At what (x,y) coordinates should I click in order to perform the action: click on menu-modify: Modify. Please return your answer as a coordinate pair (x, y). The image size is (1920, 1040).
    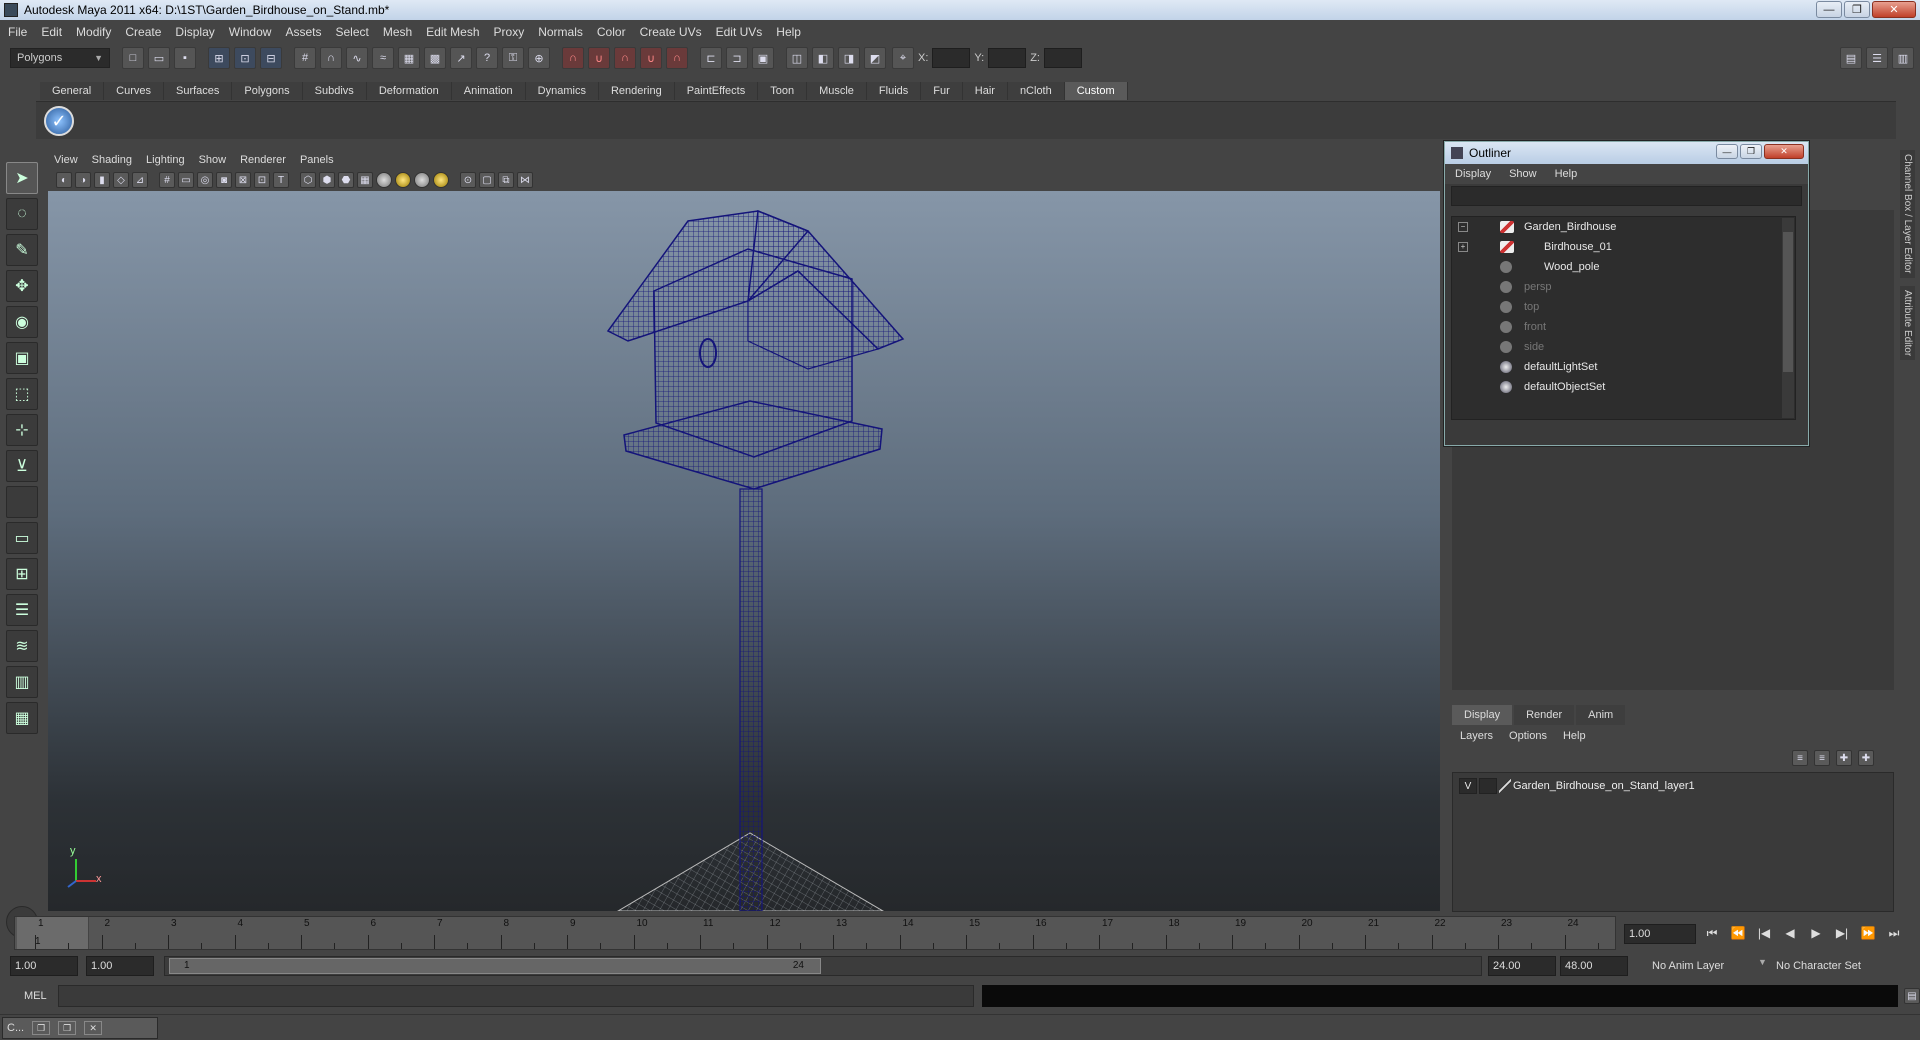
    Looking at the image, I should click on (93, 32).